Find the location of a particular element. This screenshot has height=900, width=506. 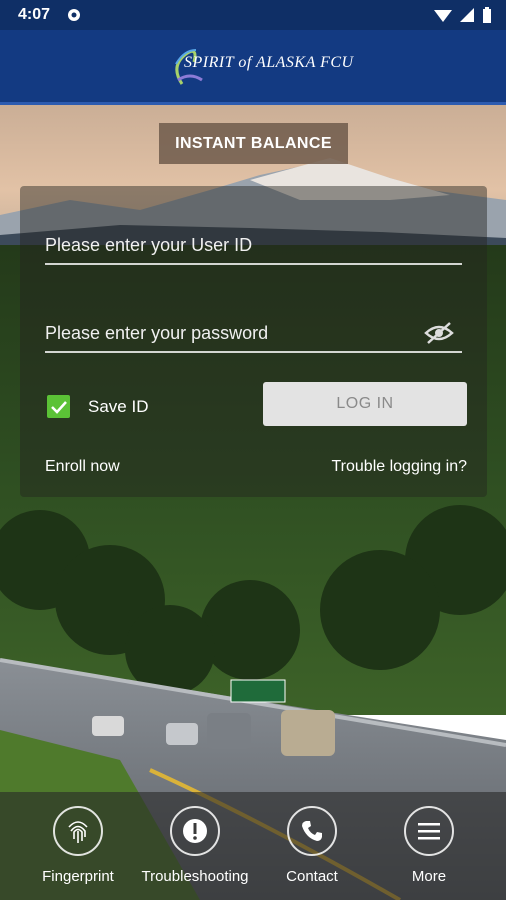

checkmark-icon is located at coordinates (58, 407).